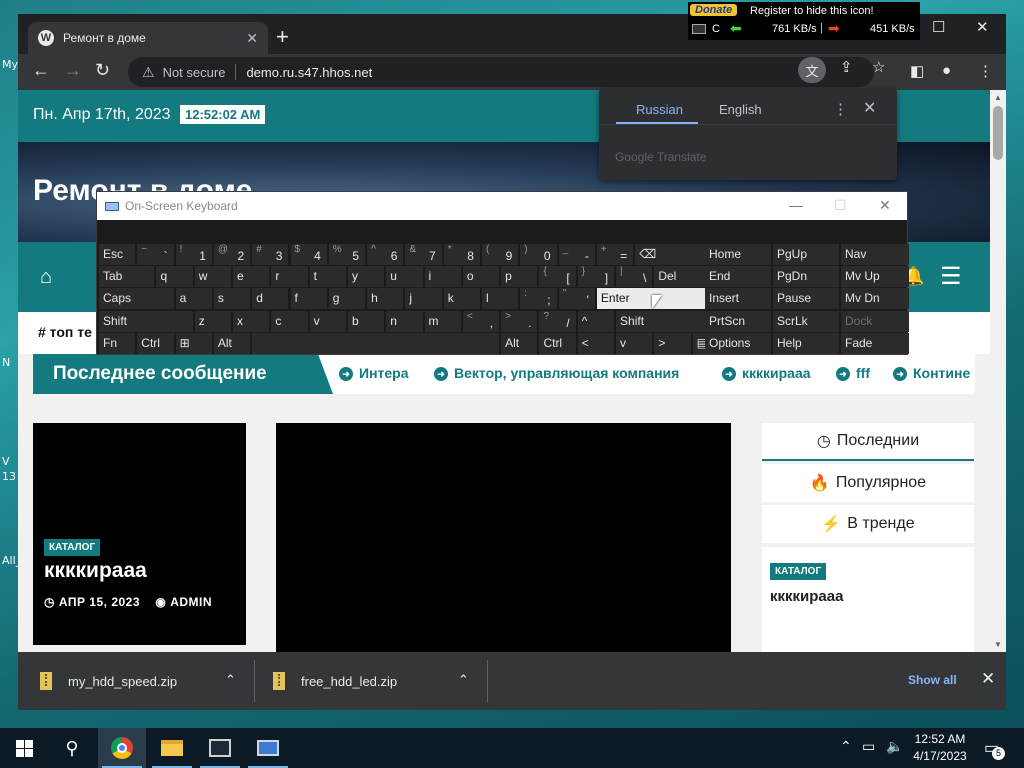 Image resolution: width=1024 pixels, height=768 pixels. What do you see at coordinates (9, 476) in the screenshot?
I see `desktop-icon-label: 13` at bounding box center [9, 476].